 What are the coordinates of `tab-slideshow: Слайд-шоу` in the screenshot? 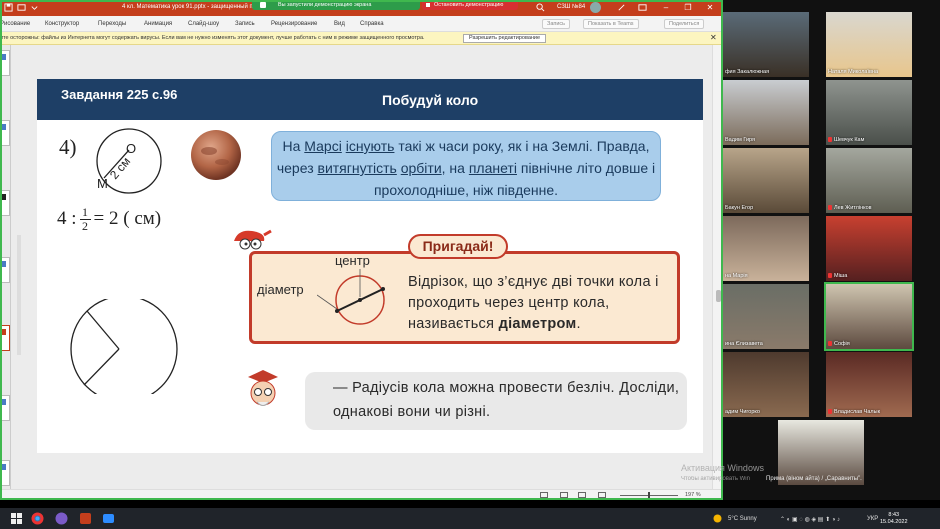 It's located at (203, 24).